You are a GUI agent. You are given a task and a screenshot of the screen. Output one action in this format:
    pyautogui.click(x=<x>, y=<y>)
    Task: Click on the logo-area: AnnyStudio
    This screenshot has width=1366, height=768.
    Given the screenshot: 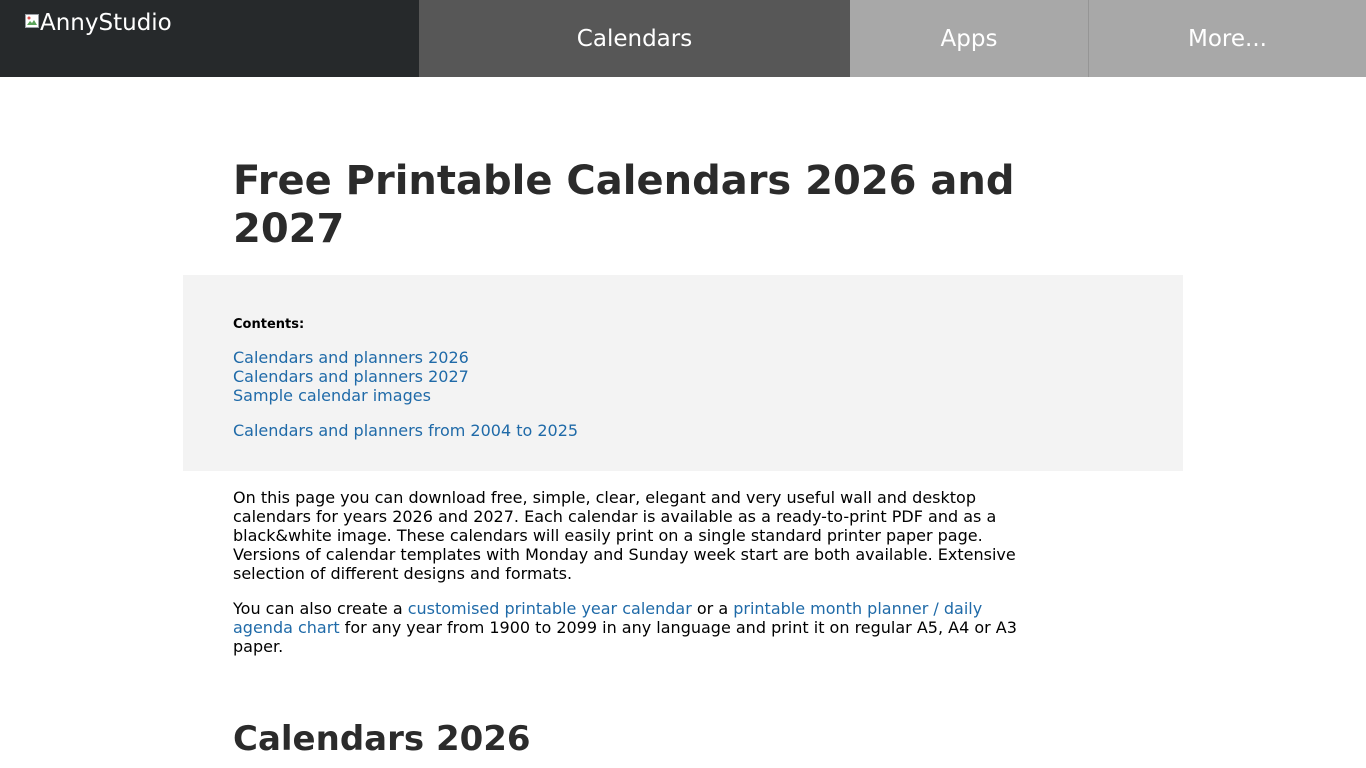 What is the action you would take?
    pyautogui.click(x=209, y=38)
    